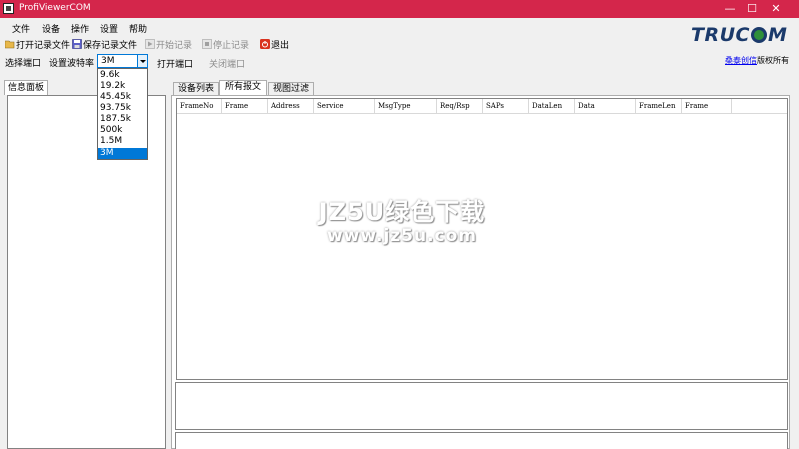 Image resolution: width=799 pixels, height=449 pixels. I want to click on power-icon, so click(265, 44).